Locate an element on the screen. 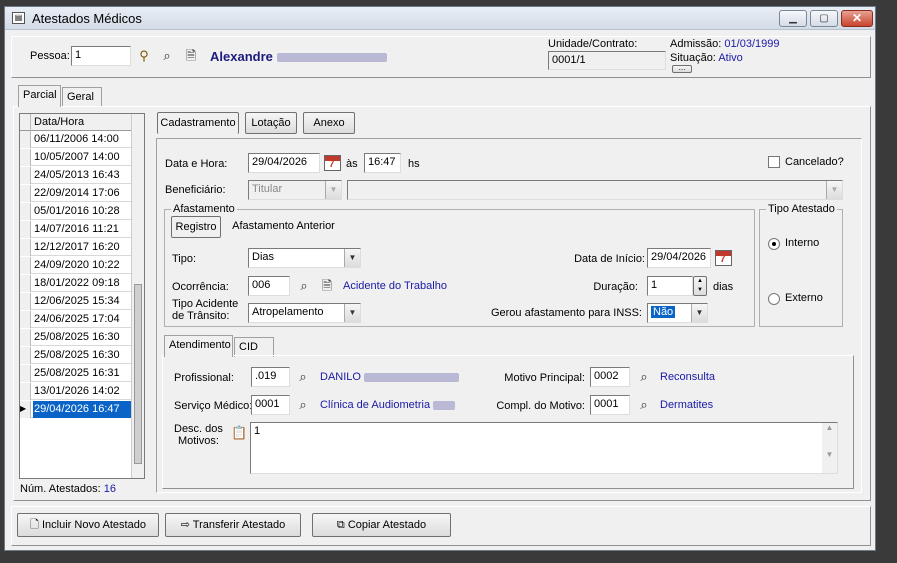 This screenshot has width=897, height=563. tab-cid: CID is located at coordinates (254, 347).